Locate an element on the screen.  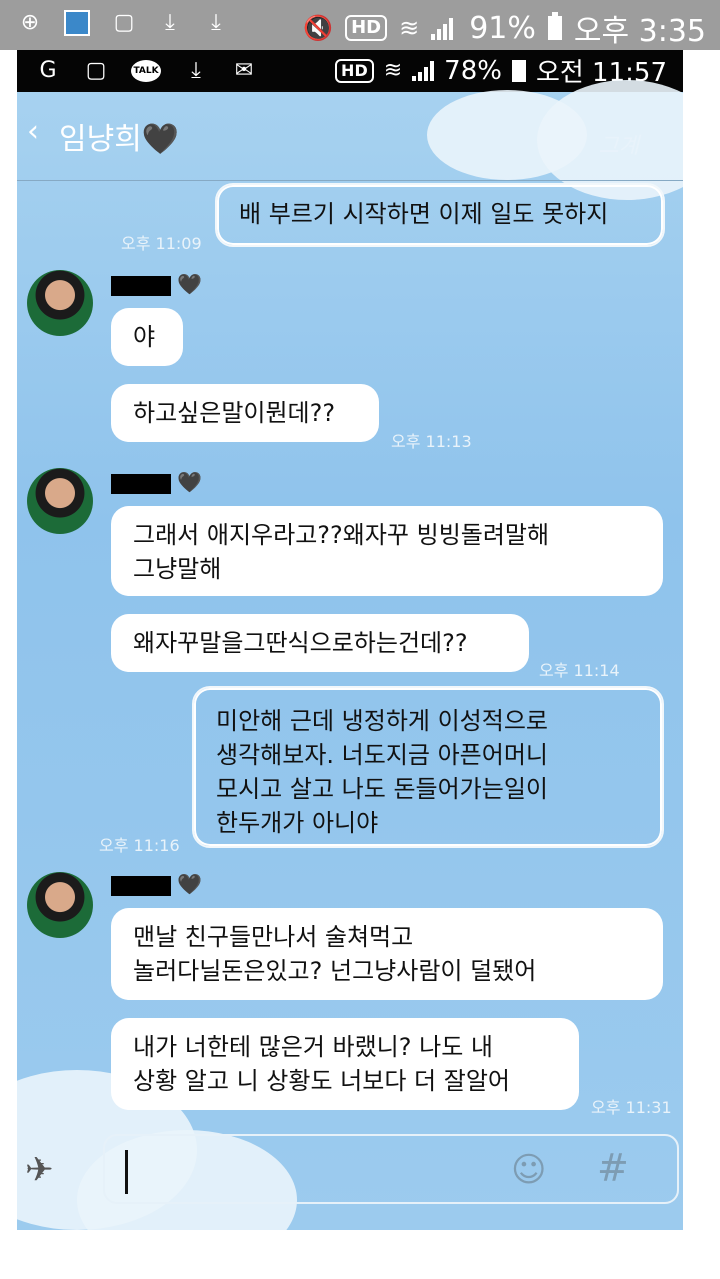
message-time: 오후 11:09 is located at coordinates (161, 243).